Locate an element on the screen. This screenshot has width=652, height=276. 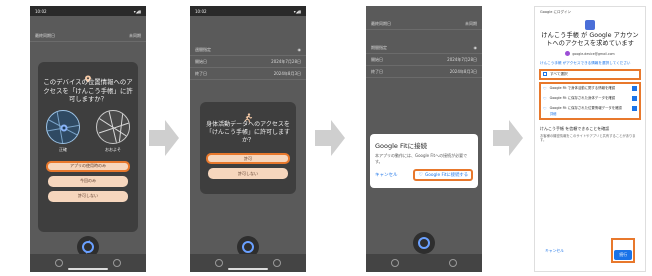
allow-button: 許可 is located at coordinates (248, 158).